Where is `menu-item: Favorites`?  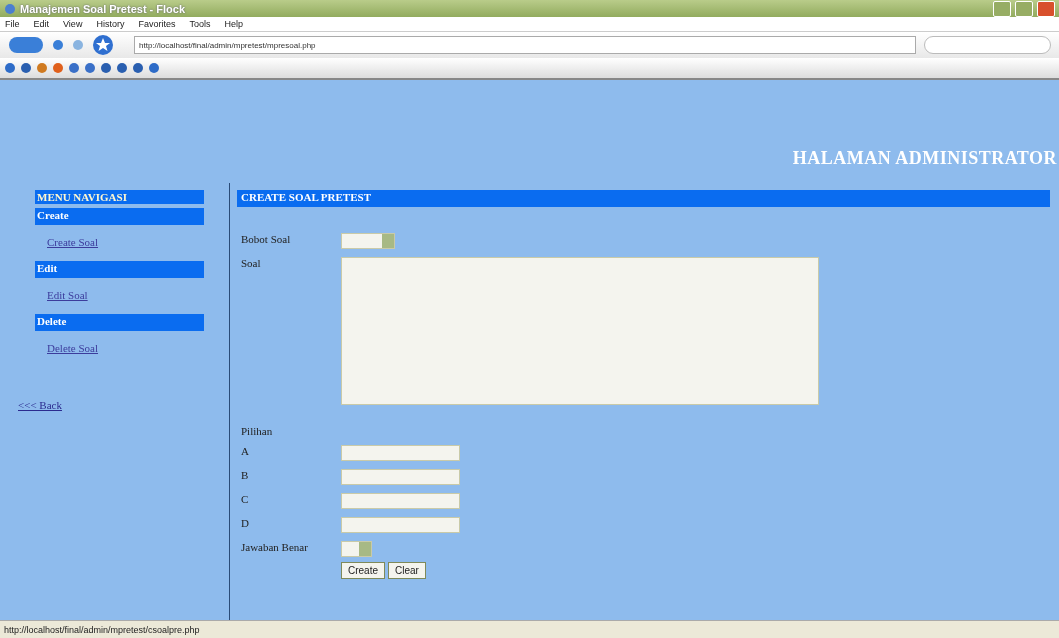
menu-item: Favorites is located at coordinates (157, 24).